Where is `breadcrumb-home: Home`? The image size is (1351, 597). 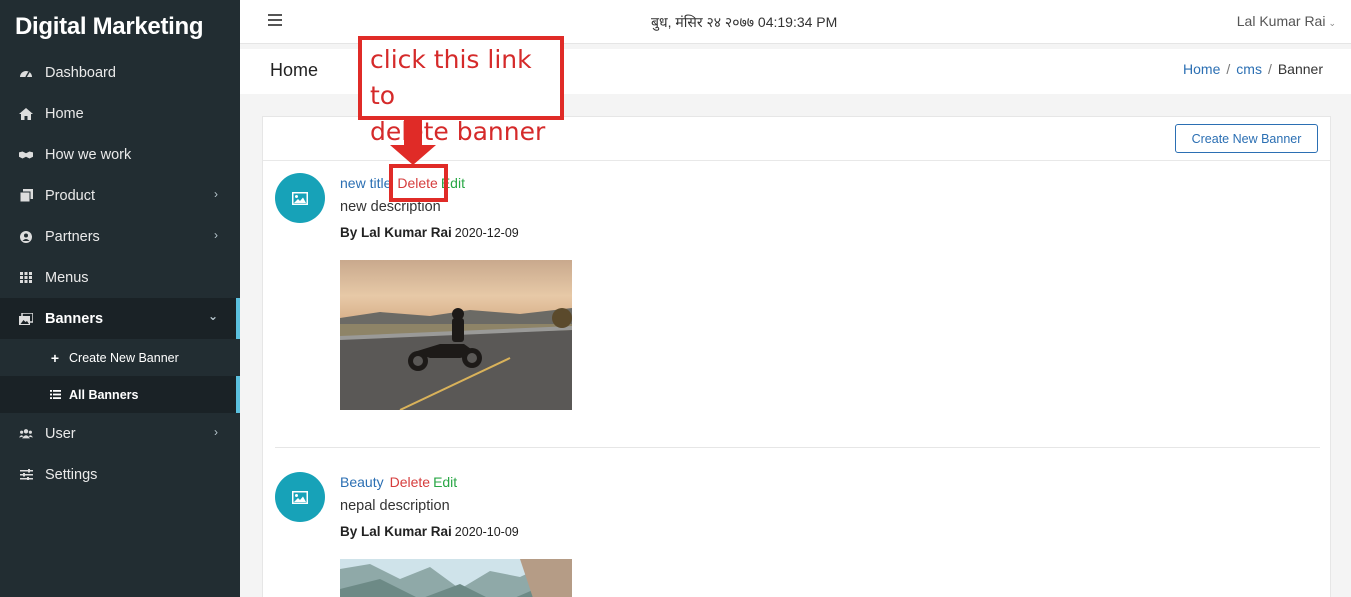 breadcrumb-home: Home is located at coordinates (1201, 69).